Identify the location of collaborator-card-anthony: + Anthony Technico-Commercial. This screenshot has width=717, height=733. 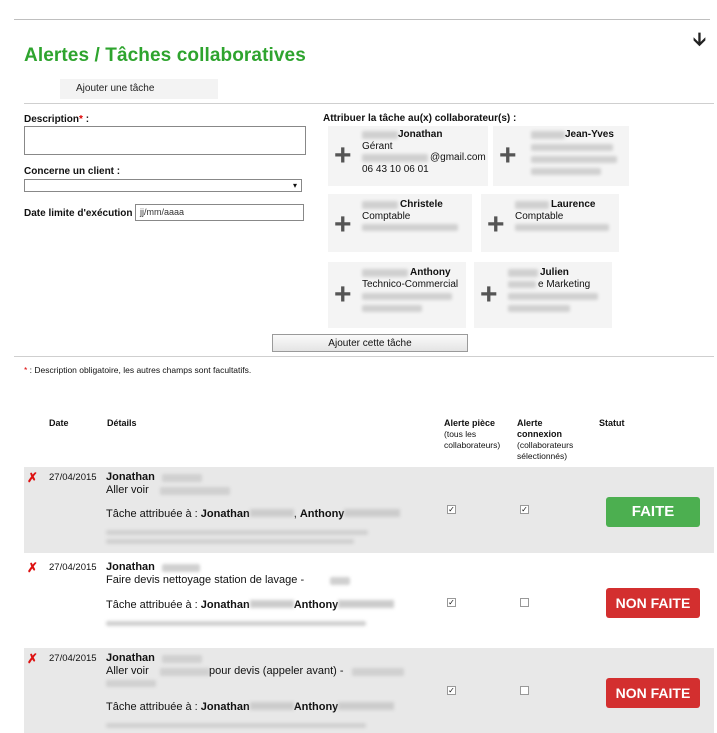
(397, 295).